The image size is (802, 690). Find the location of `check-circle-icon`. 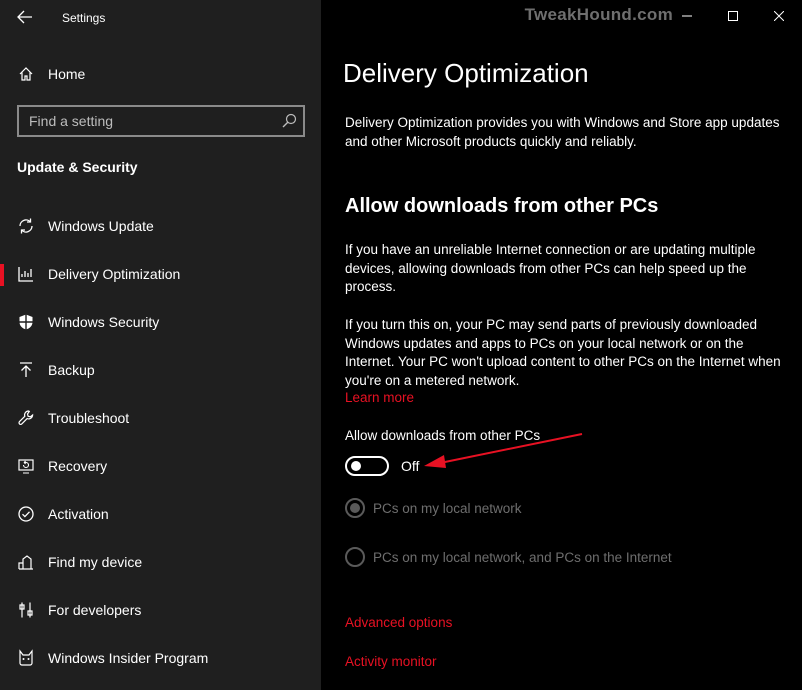

check-circle-icon is located at coordinates (26, 514).